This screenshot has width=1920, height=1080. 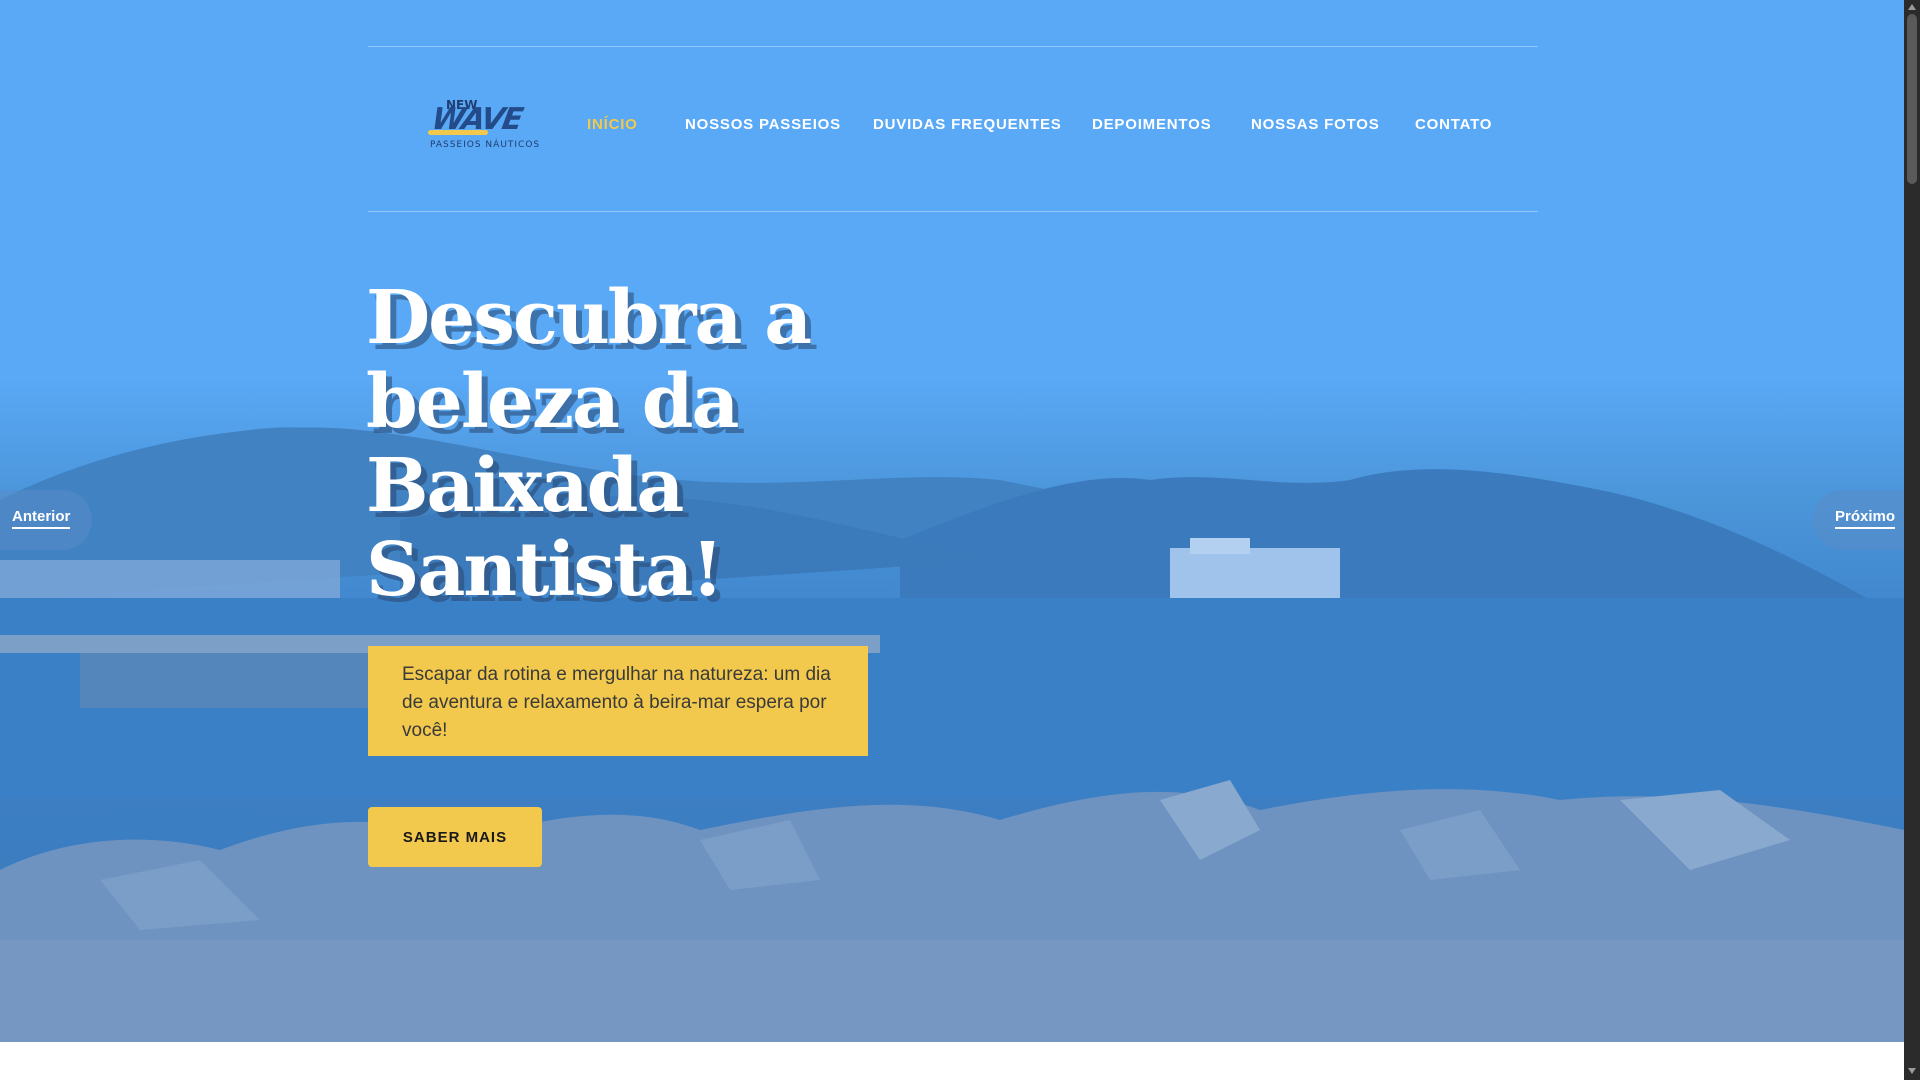 I want to click on nav-item-depoimentos: DEPOIMENTOS, so click(x=1151, y=124).